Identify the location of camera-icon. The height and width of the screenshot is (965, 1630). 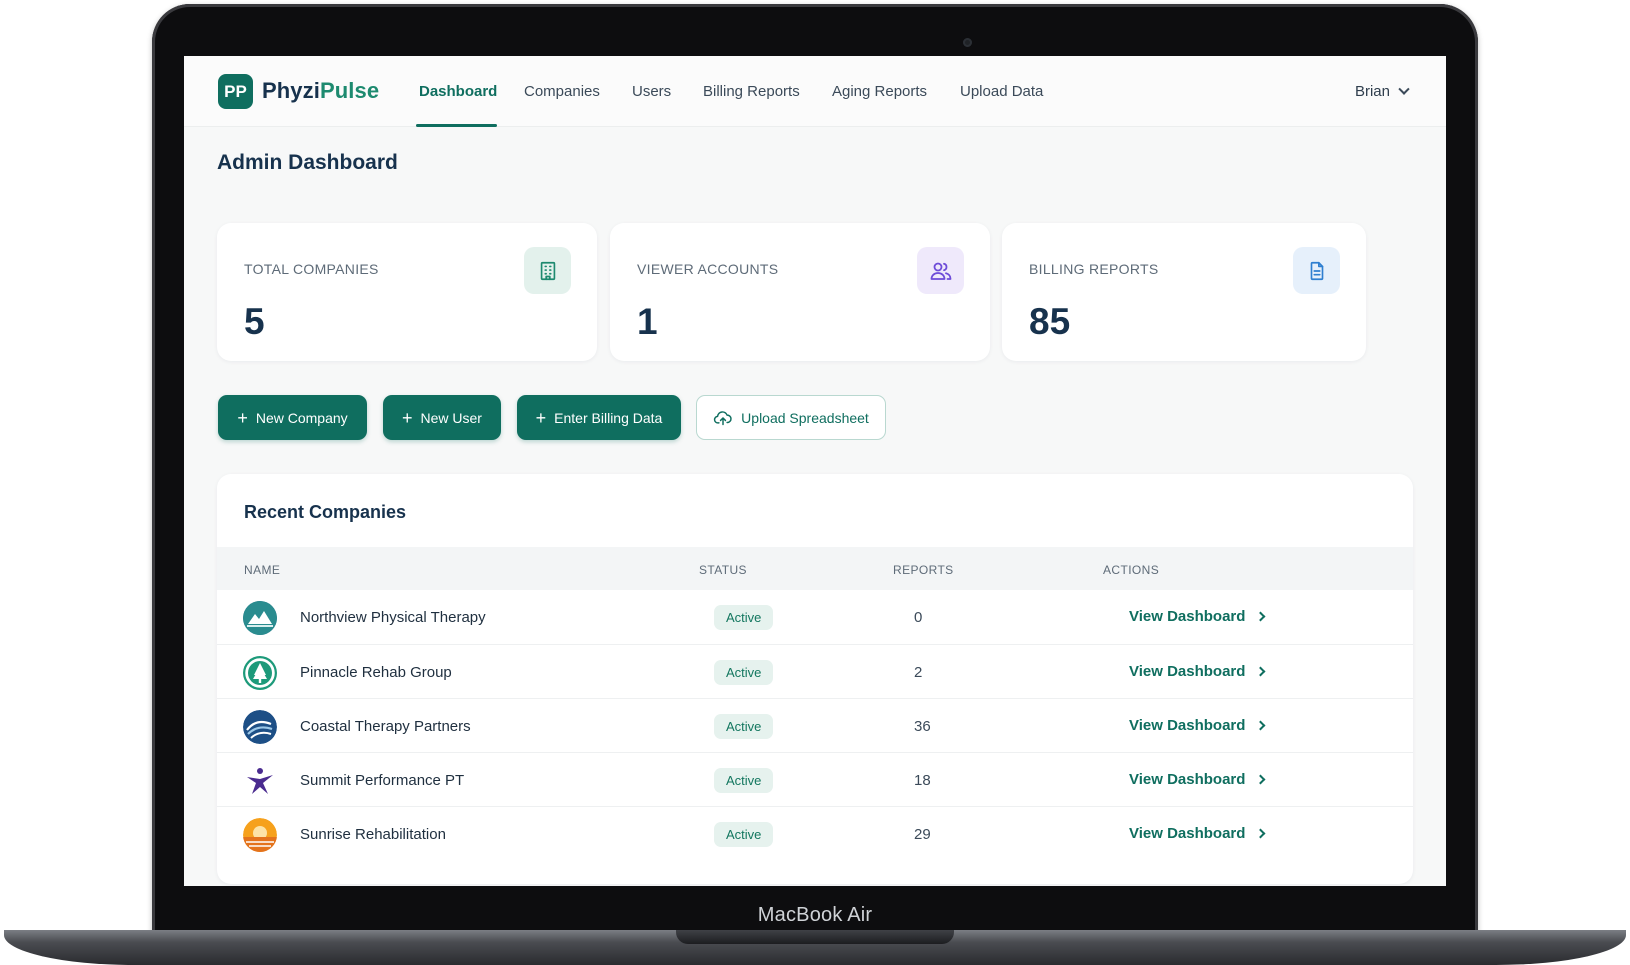
(967, 42).